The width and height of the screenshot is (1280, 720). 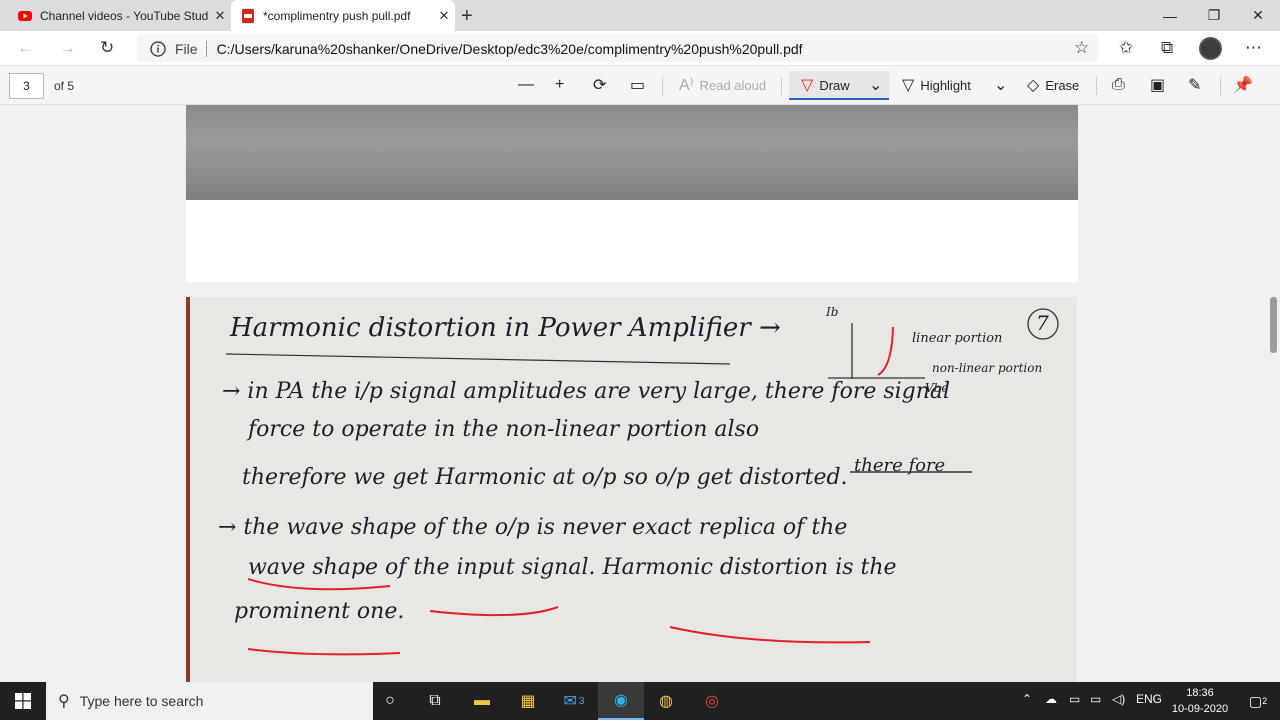 What do you see at coordinates (1200, 693) in the screenshot?
I see `clock-time: 18:36` at bounding box center [1200, 693].